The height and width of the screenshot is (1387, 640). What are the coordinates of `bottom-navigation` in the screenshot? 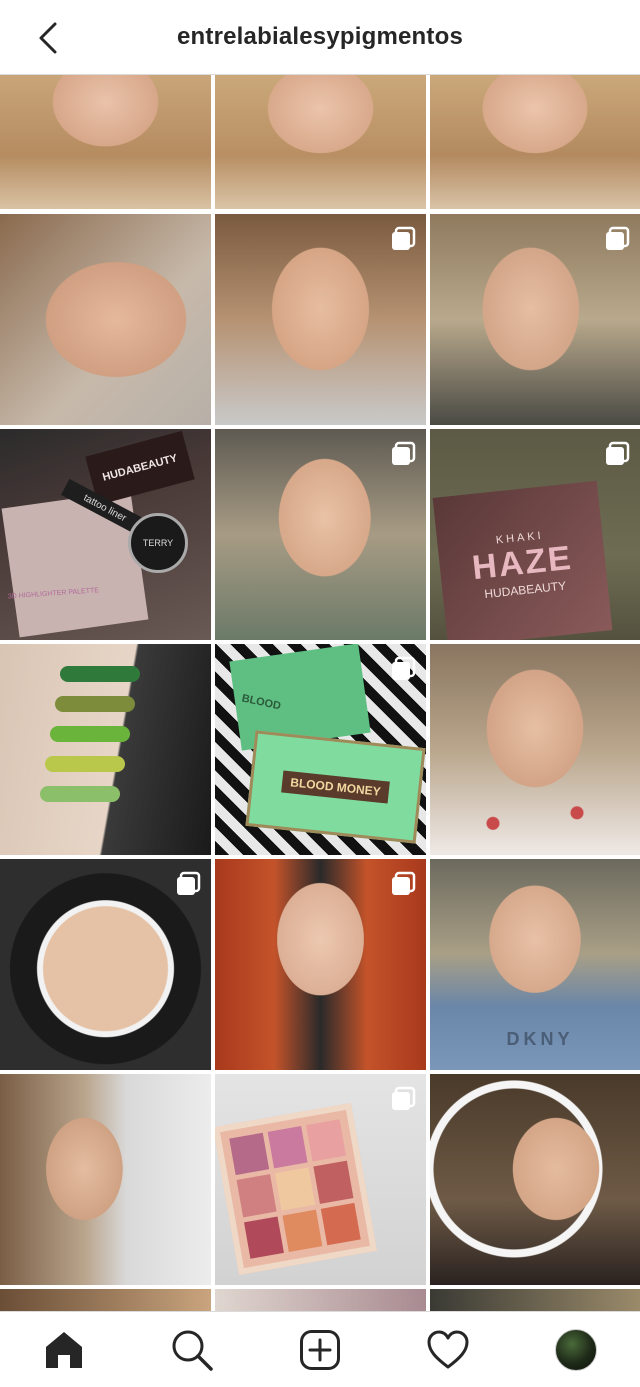 It's located at (320, 1349).